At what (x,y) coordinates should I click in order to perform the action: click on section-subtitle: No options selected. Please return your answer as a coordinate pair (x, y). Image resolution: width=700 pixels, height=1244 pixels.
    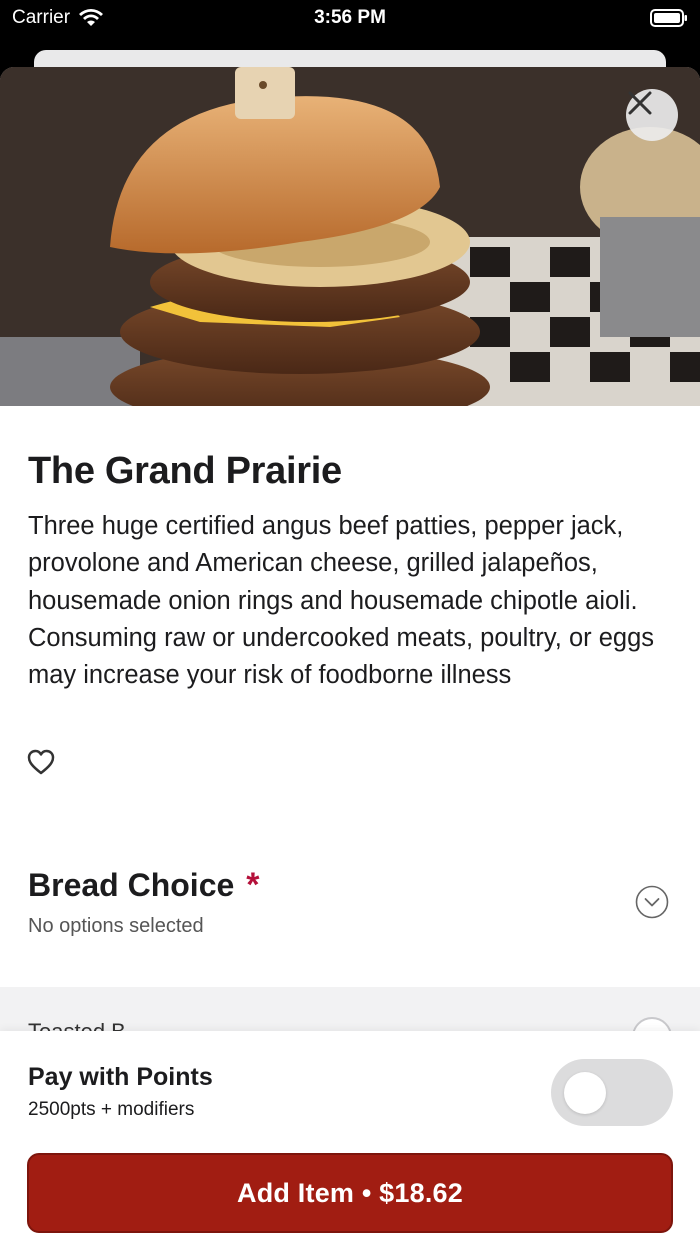
    Looking at the image, I should click on (116, 926).